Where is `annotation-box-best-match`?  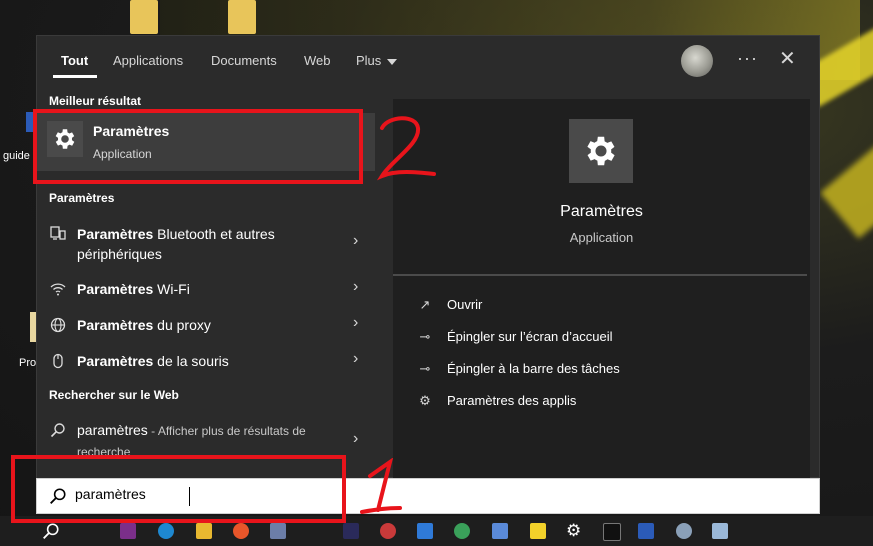
annotation-box-best-match is located at coordinates (198, 146).